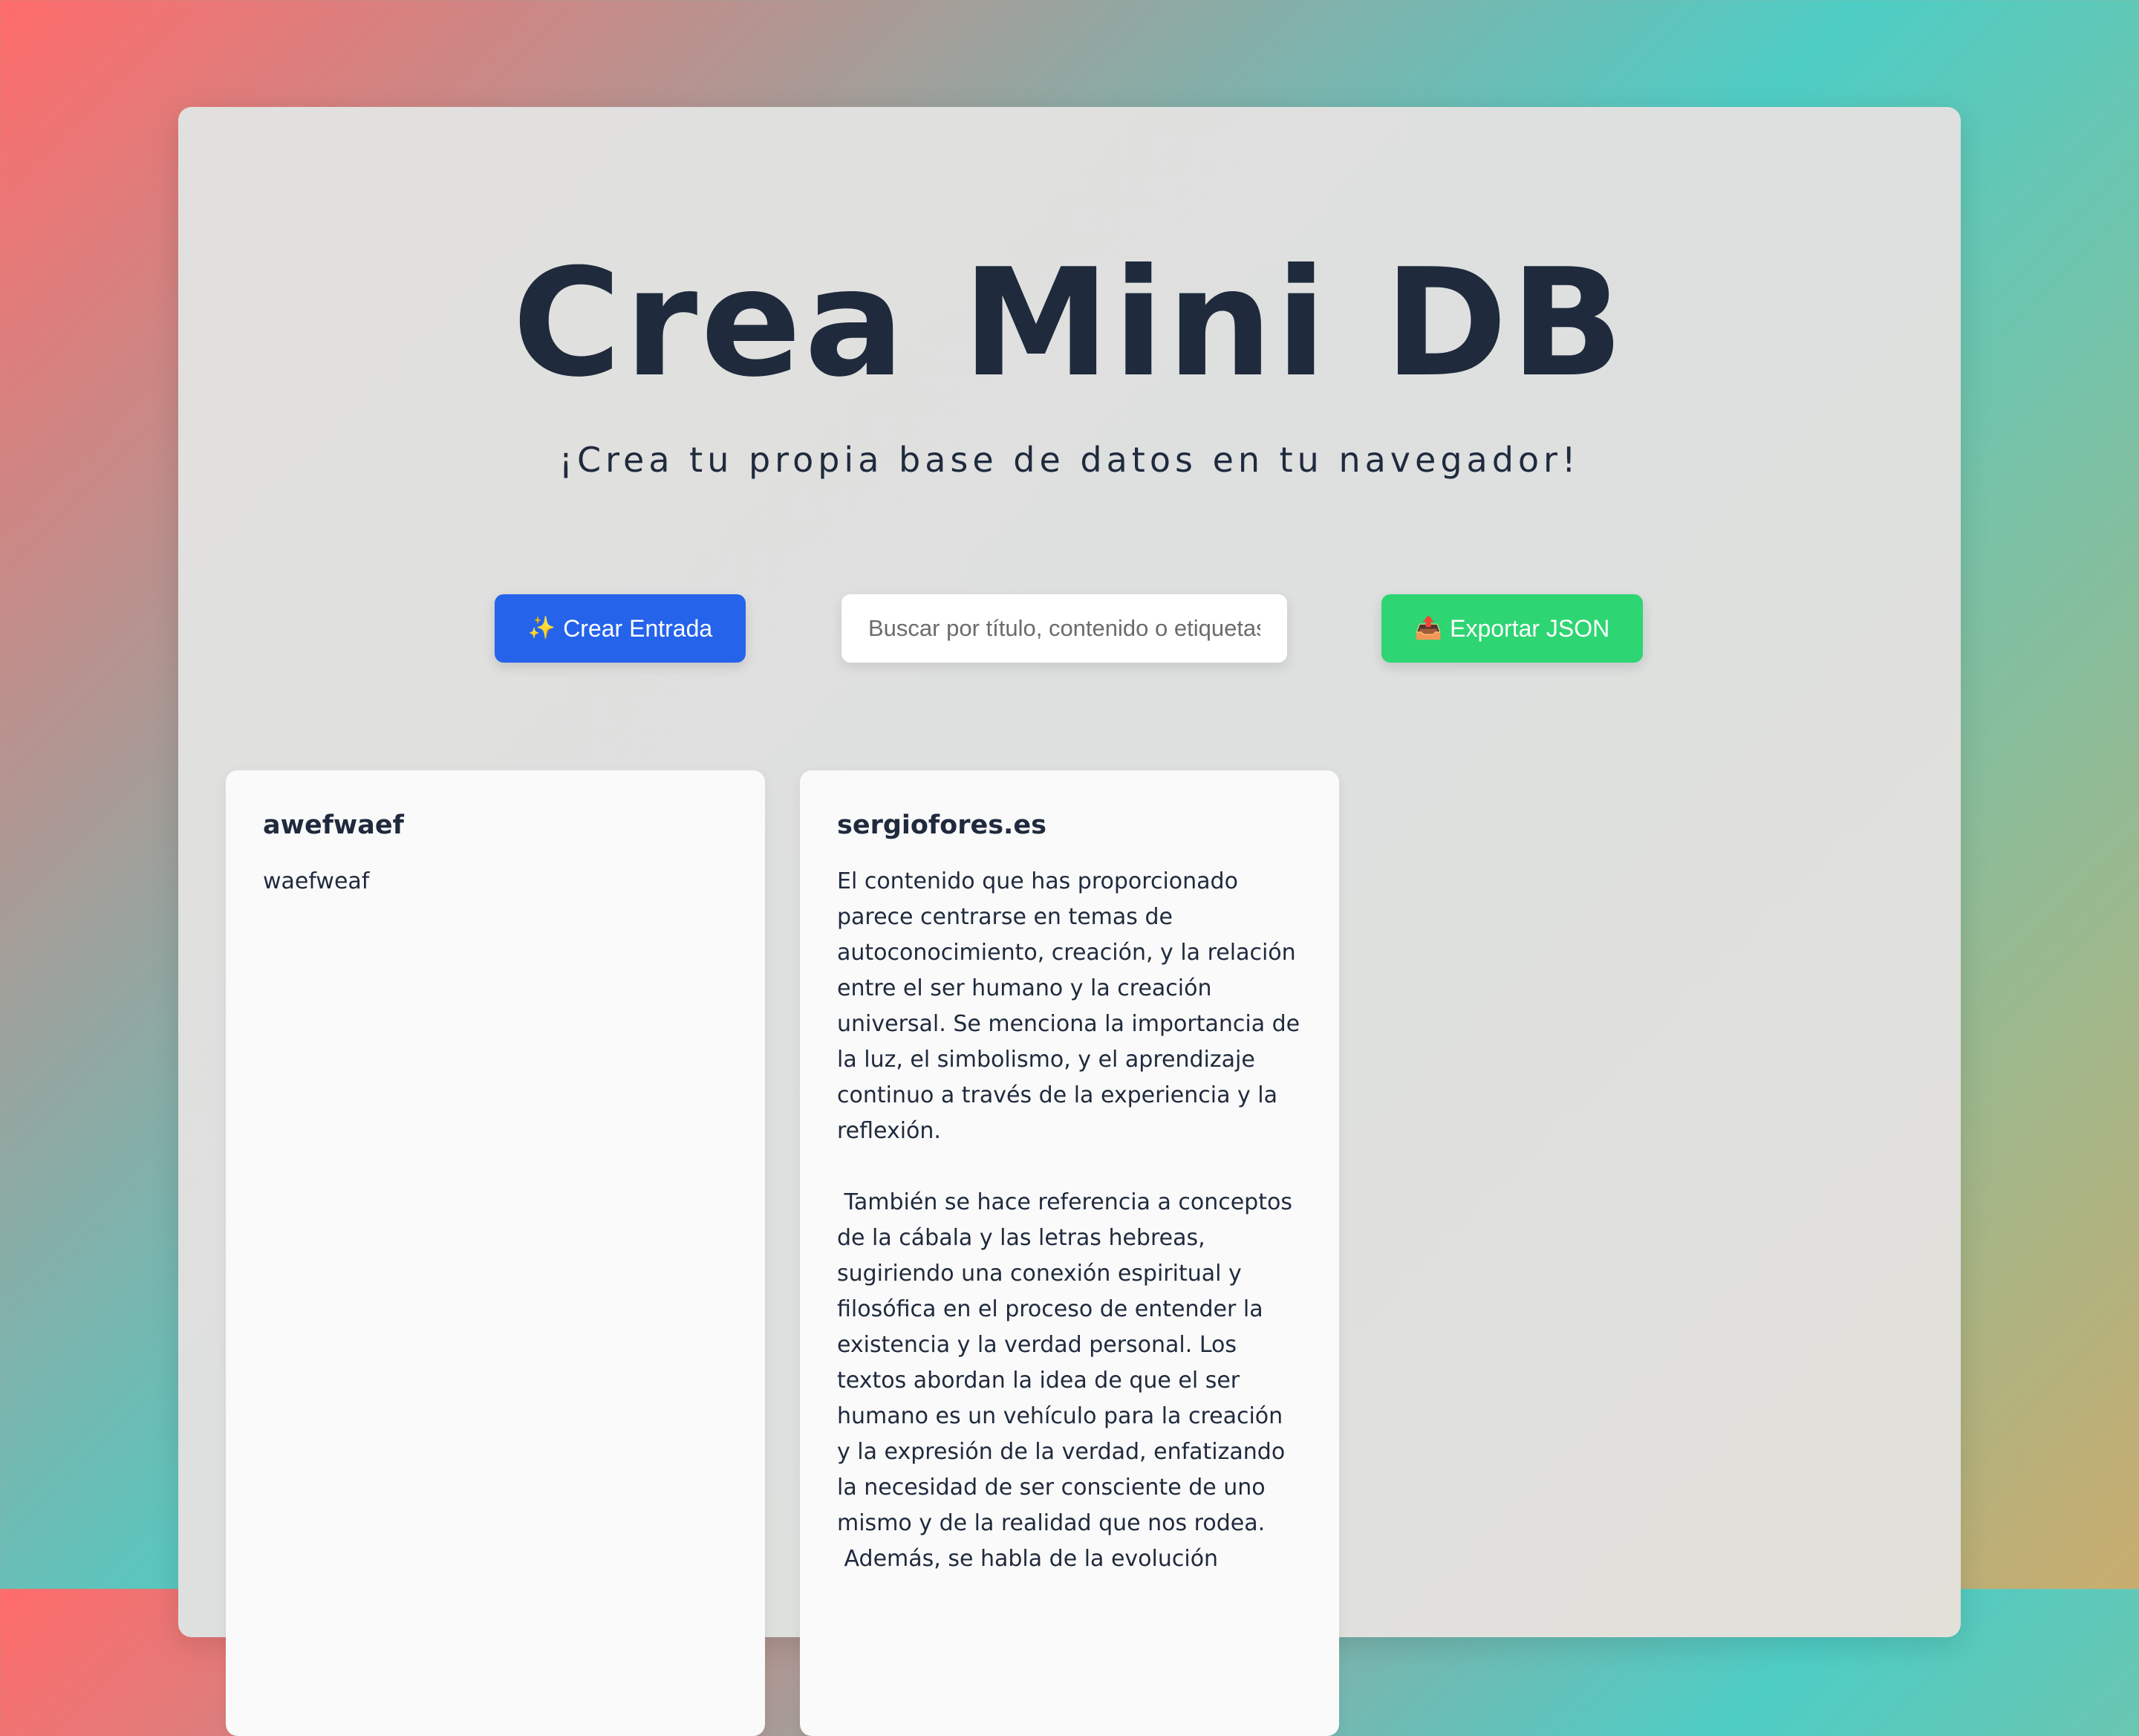  What do you see at coordinates (941, 825) in the screenshot?
I see `entry-title: sergiofores.es` at bounding box center [941, 825].